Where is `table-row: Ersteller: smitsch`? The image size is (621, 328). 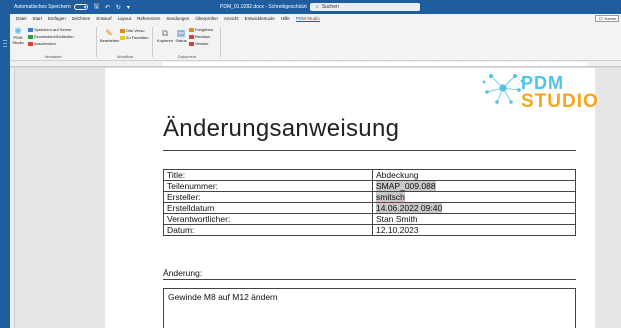
table-row: Ersteller: smitsch is located at coordinates (369, 197).